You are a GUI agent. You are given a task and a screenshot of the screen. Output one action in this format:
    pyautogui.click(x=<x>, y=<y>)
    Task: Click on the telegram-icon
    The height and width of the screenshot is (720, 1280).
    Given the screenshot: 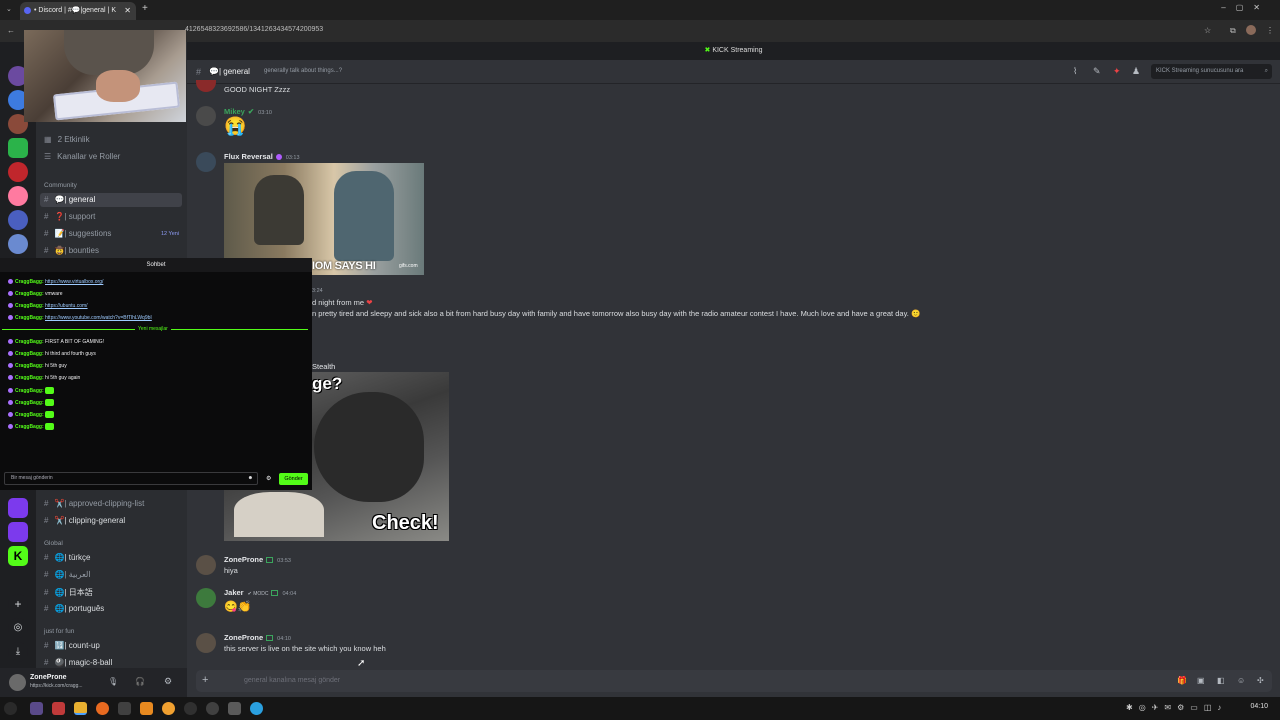 What is the action you would take?
    pyautogui.click(x=256, y=708)
    